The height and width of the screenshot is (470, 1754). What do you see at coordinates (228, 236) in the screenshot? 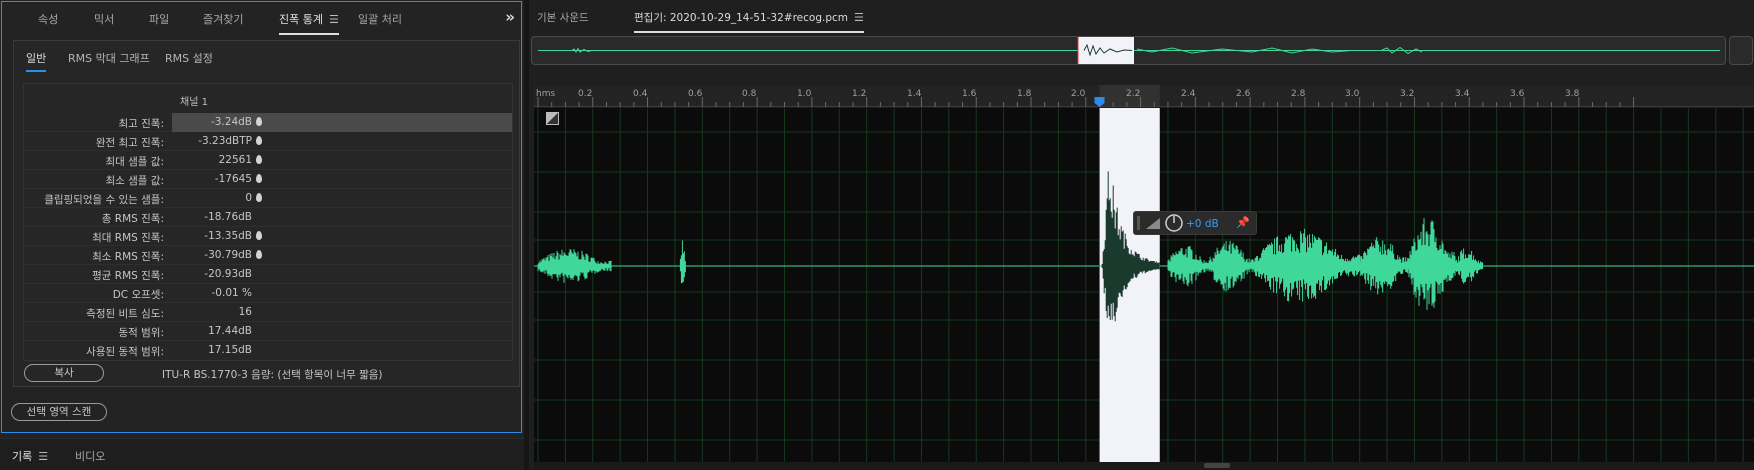
I see `stat-value: -13.35dB` at bounding box center [228, 236].